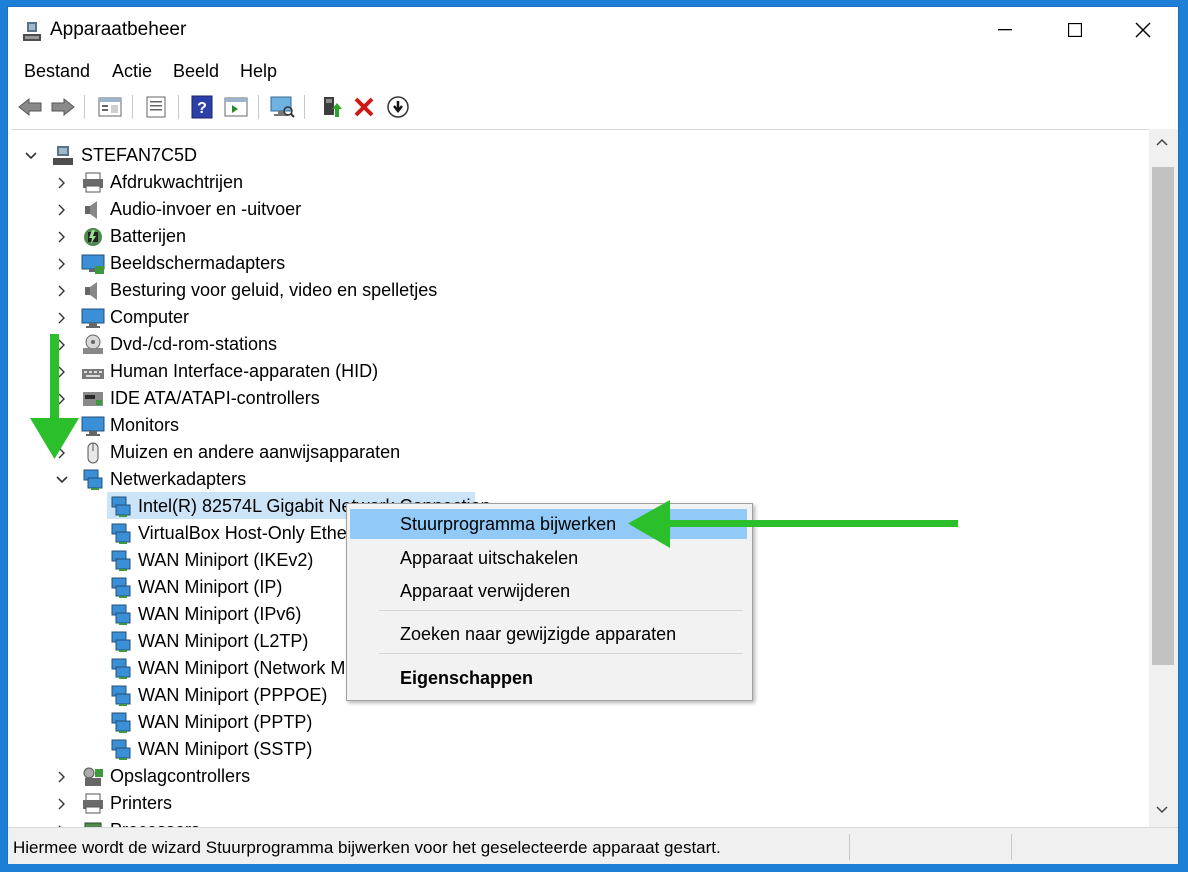  I want to click on annotation-down-arrow-icon, so click(55, 399).